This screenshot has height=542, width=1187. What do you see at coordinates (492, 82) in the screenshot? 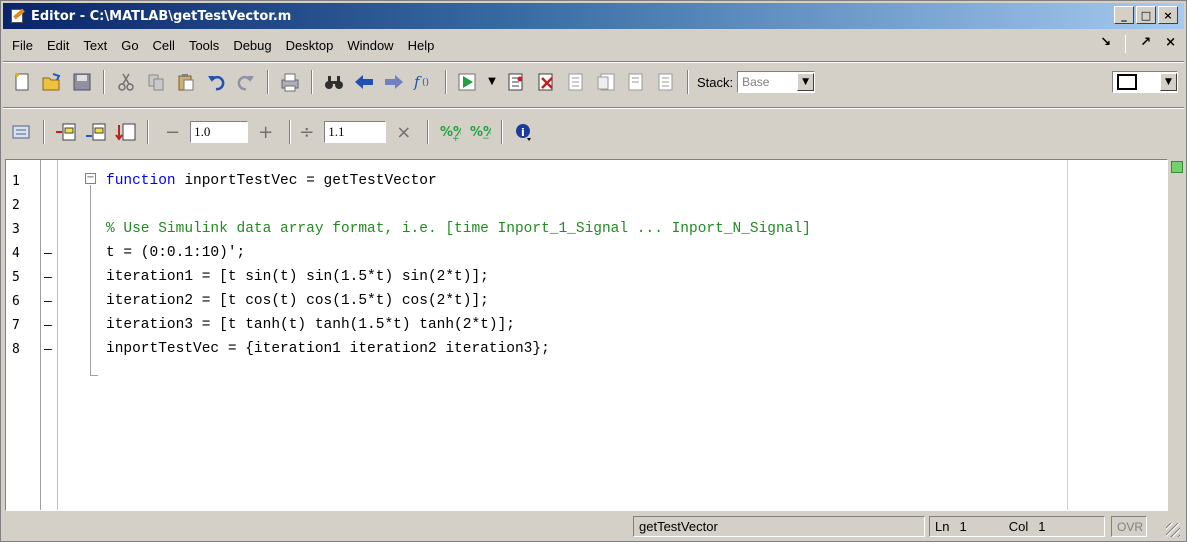
I see `run-dropdown-icon: ▼` at bounding box center [492, 82].